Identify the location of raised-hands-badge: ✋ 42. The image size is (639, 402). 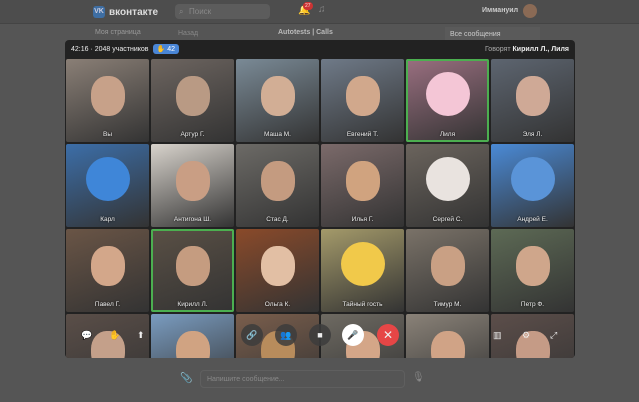
(165, 49).